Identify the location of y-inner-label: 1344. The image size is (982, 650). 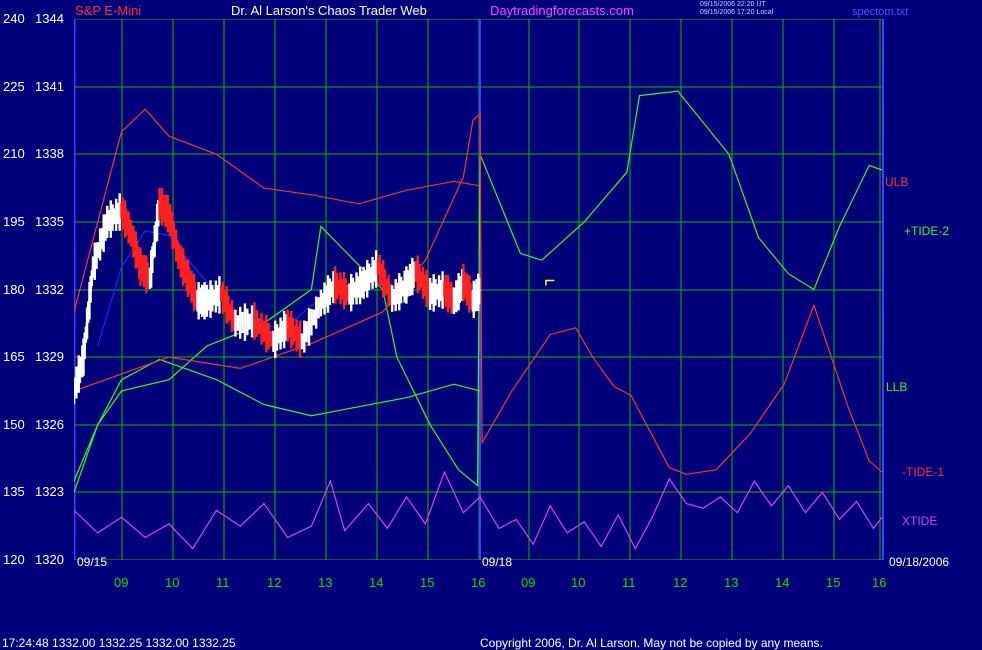
(49, 18).